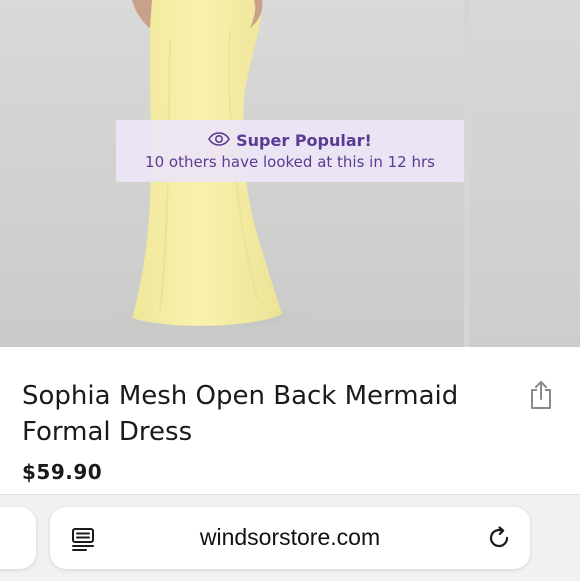  I want to click on browser-toolbar: windsorstore.com, so click(290, 537).